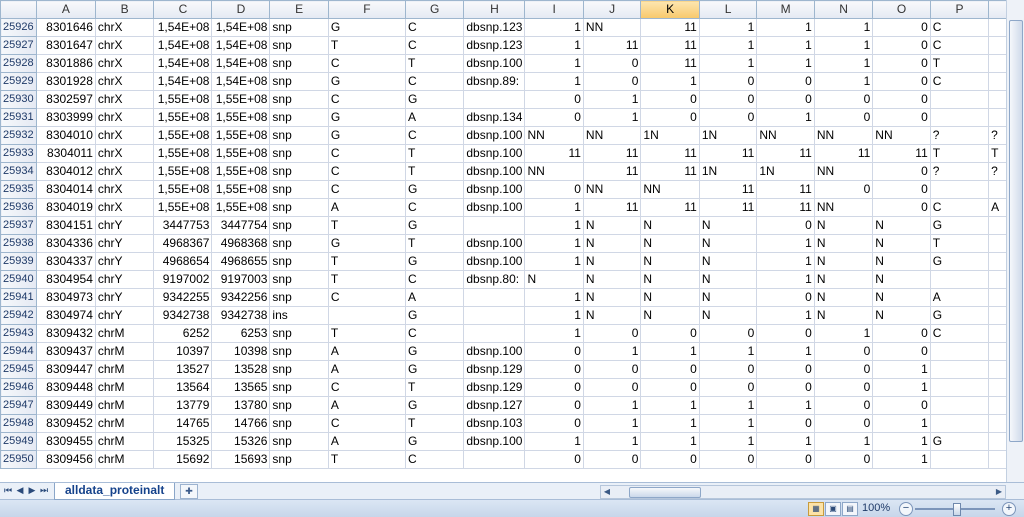 The width and height of the screenshot is (1024, 517). What do you see at coordinates (241, 297) in the screenshot?
I see `cell: 9342256` at bounding box center [241, 297].